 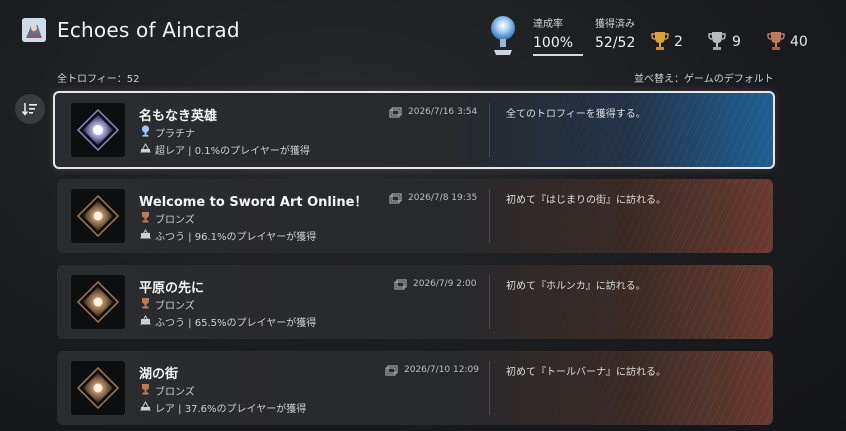 I want to click on trophy-name: 平原の先に, so click(x=172, y=288).